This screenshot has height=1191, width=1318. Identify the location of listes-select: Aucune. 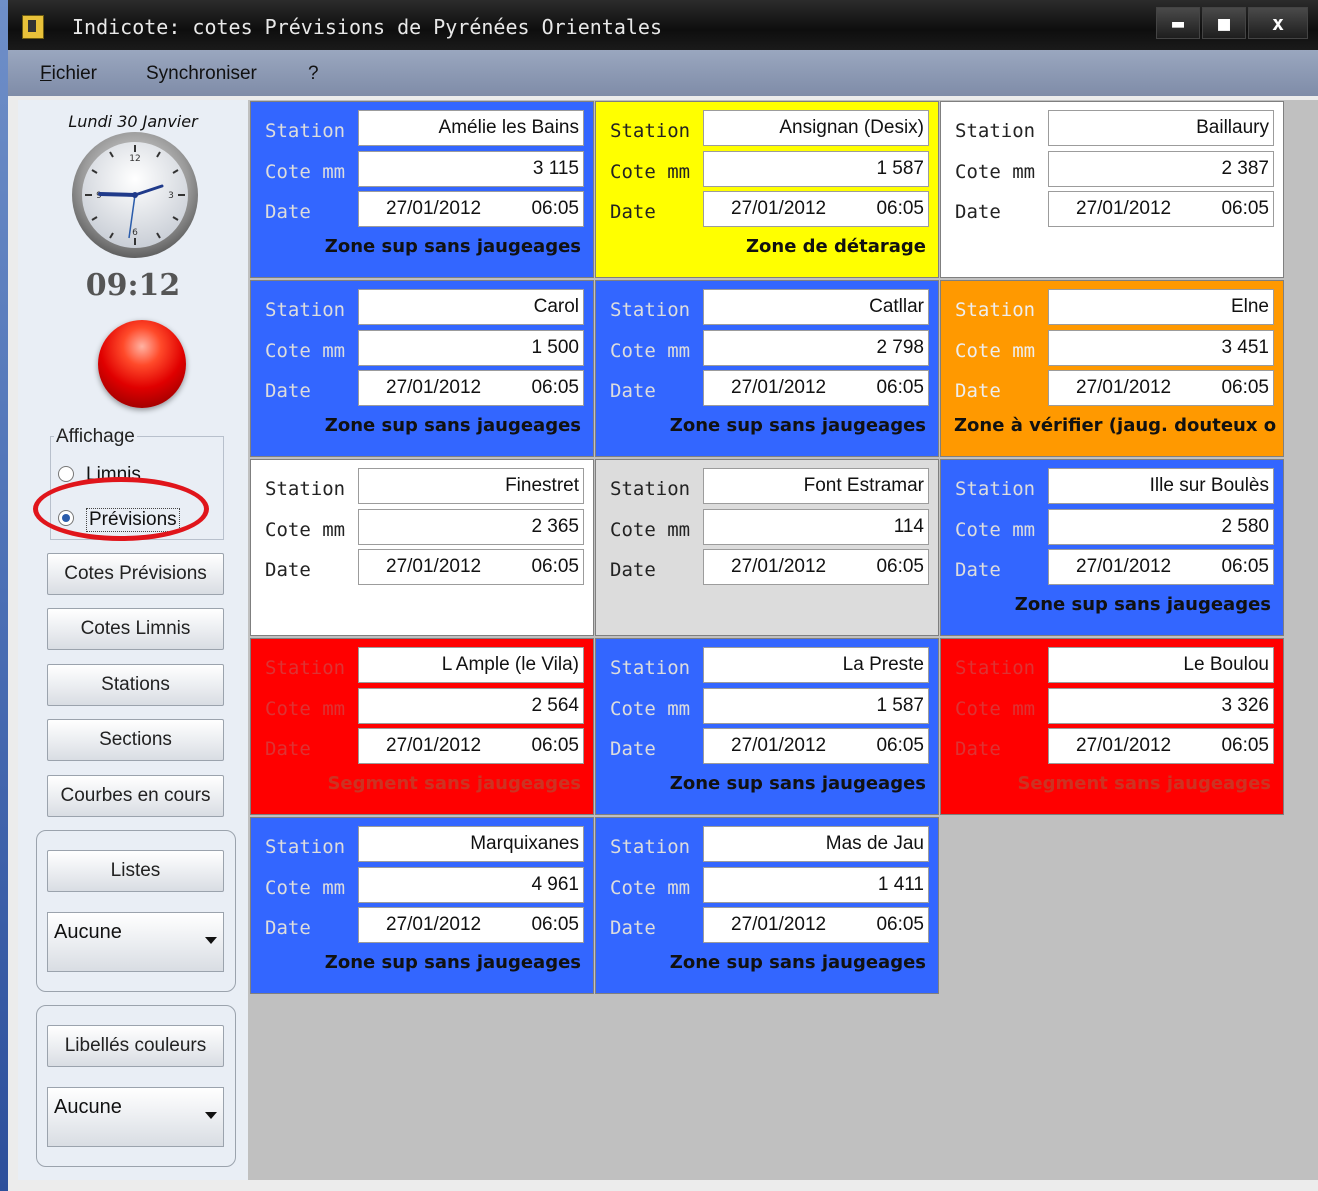
(135, 942).